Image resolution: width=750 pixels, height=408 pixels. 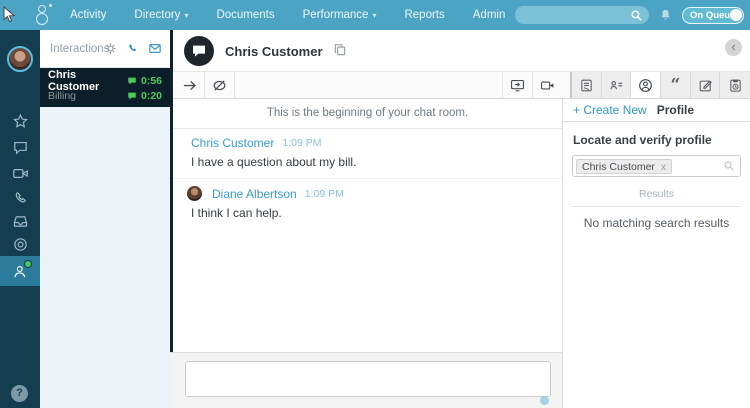 What do you see at coordinates (624, 166) in the screenshot?
I see `search-chip: Chris Customer x` at bounding box center [624, 166].